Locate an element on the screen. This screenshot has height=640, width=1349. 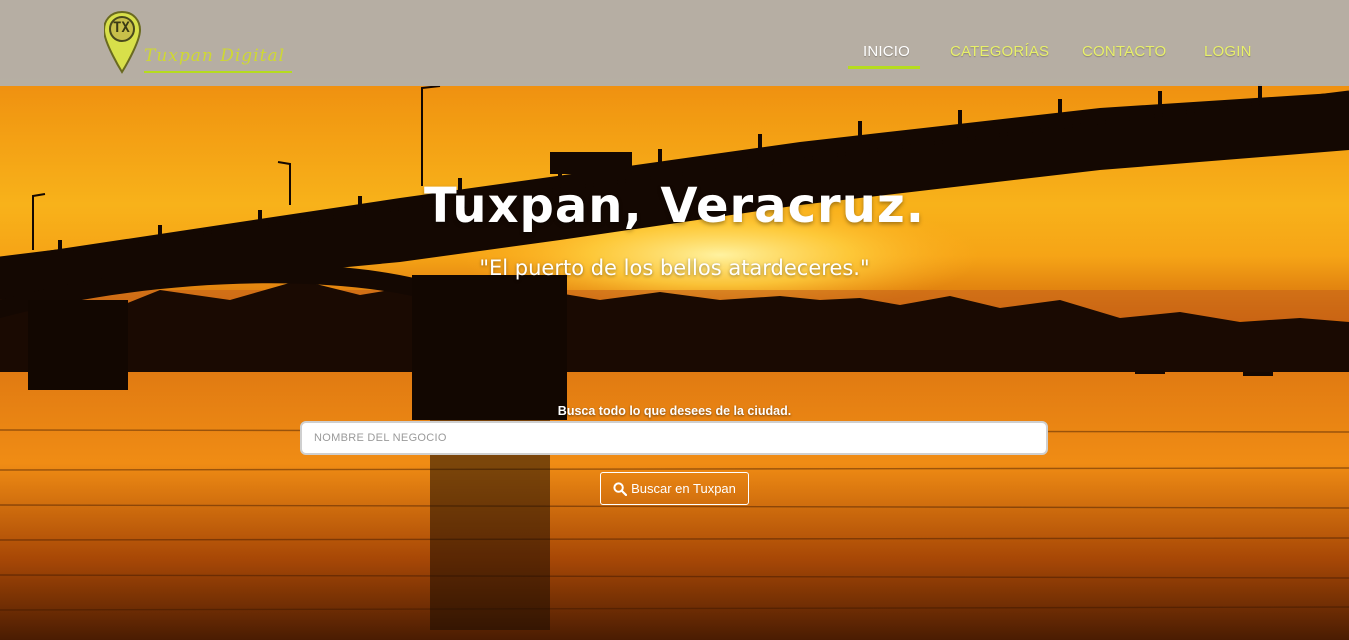
search-icon is located at coordinates (620, 488).